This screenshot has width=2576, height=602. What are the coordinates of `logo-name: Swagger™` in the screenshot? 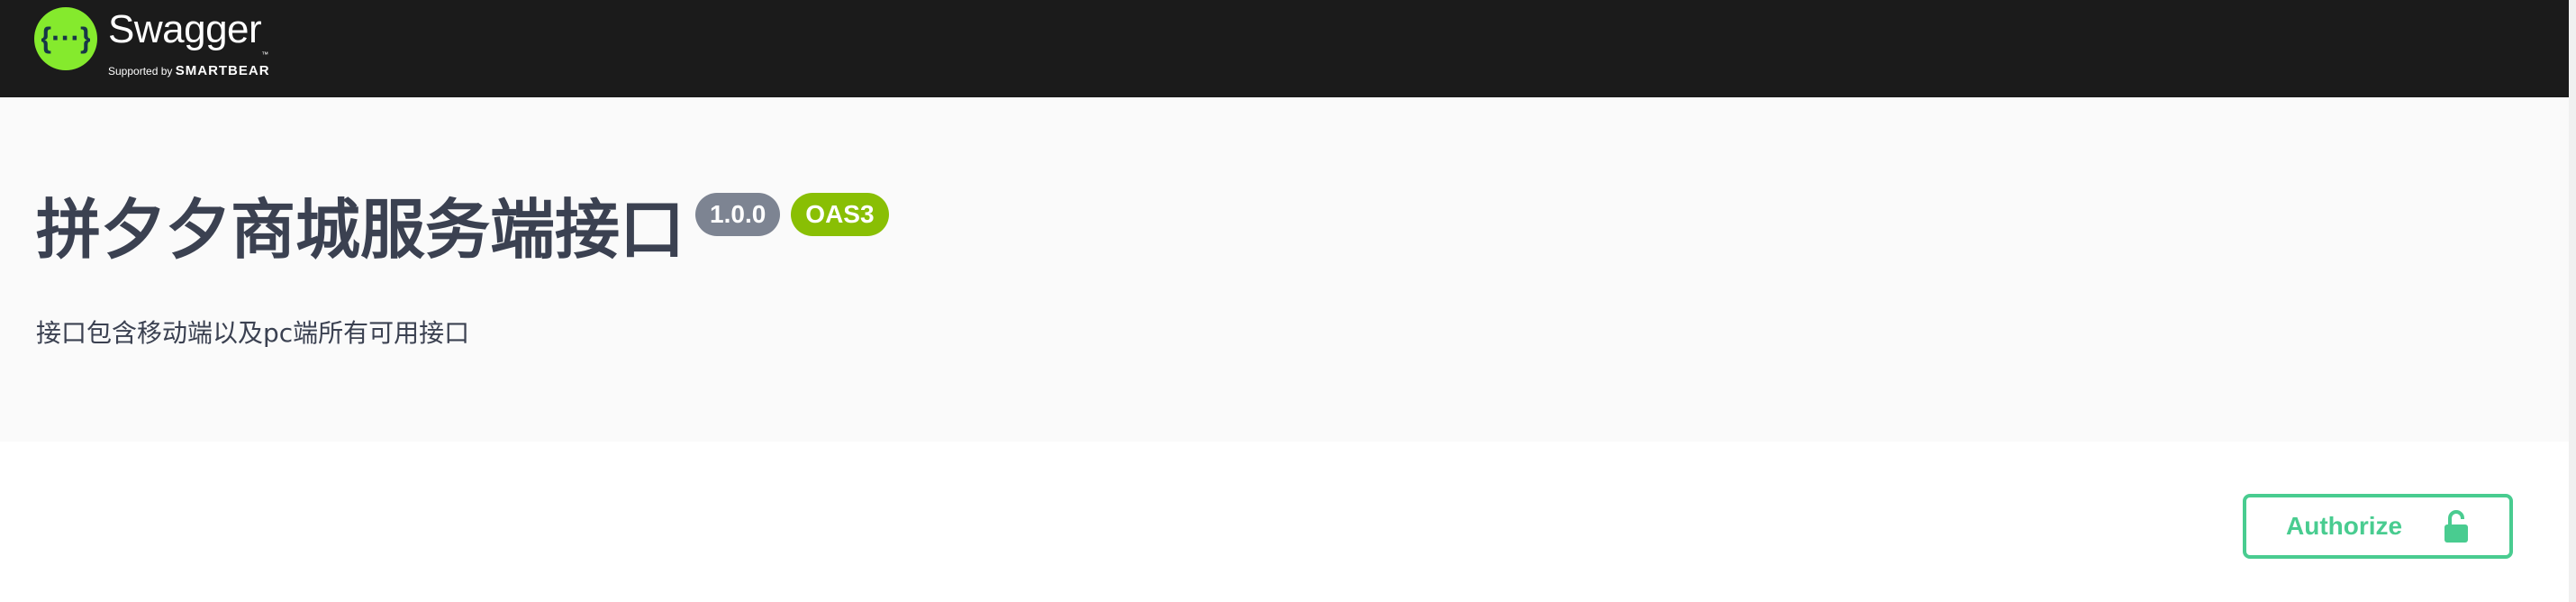 It's located at (188, 33).